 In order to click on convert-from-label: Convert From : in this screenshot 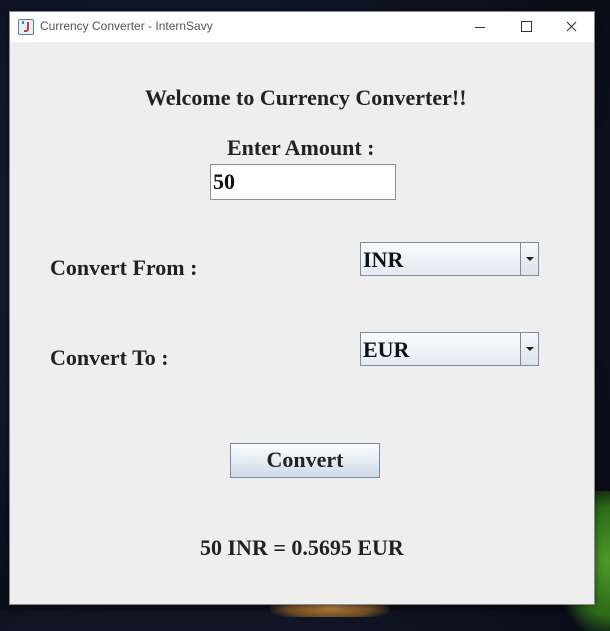, I will do `click(124, 267)`.